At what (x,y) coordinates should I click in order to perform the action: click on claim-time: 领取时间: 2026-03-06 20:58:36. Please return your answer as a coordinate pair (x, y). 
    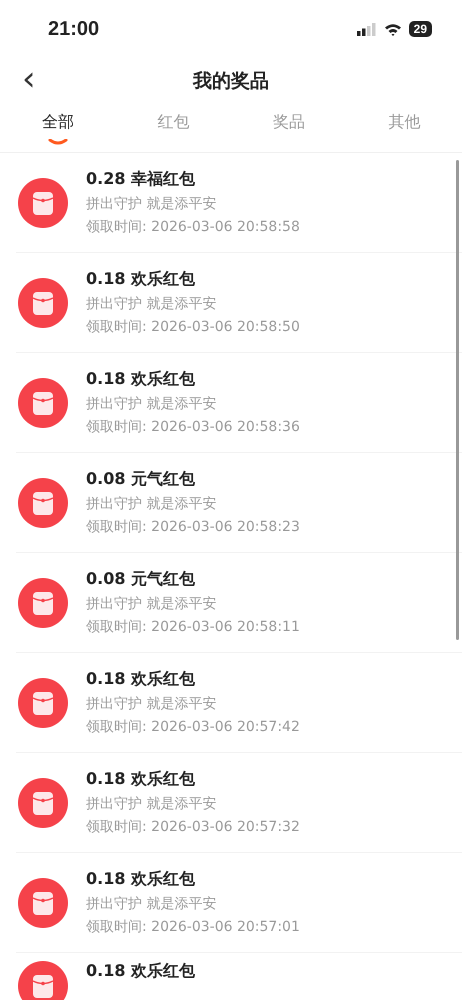
    Looking at the image, I should click on (193, 427).